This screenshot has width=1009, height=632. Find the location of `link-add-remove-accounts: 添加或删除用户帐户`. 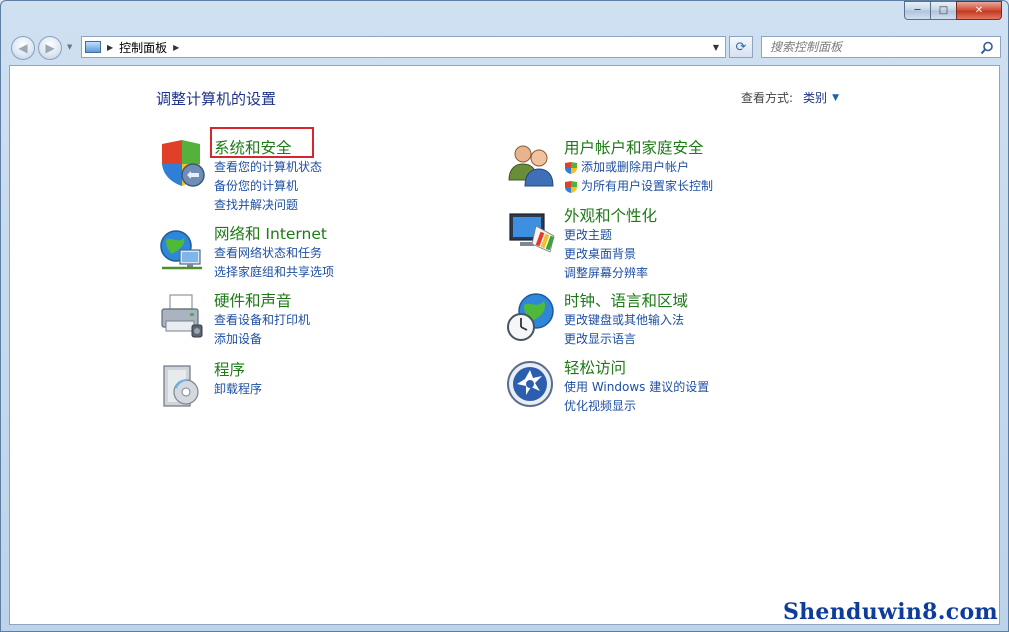

link-add-remove-accounts: 添加或删除用户帐户 is located at coordinates (638, 167).